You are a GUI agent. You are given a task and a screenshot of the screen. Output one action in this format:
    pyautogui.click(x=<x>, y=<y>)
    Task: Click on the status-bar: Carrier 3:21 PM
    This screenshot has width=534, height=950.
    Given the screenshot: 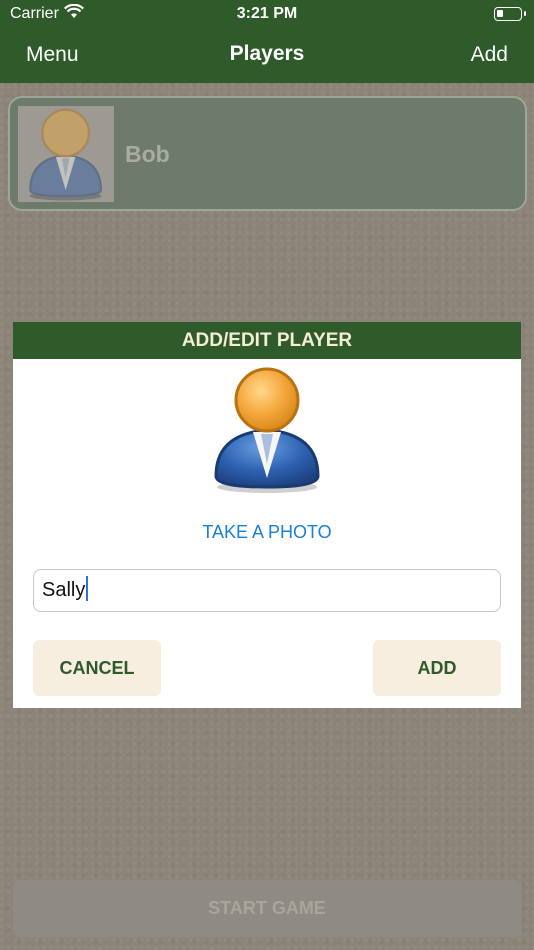 What is the action you would take?
    pyautogui.click(x=267, y=14)
    